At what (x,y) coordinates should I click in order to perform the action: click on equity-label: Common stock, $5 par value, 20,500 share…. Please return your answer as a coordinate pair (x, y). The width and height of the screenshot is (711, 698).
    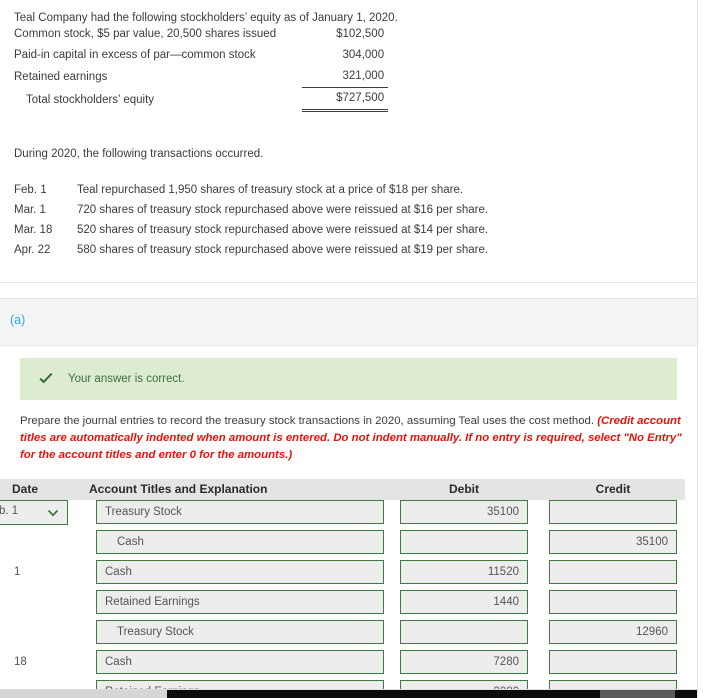
    Looking at the image, I should click on (145, 34).